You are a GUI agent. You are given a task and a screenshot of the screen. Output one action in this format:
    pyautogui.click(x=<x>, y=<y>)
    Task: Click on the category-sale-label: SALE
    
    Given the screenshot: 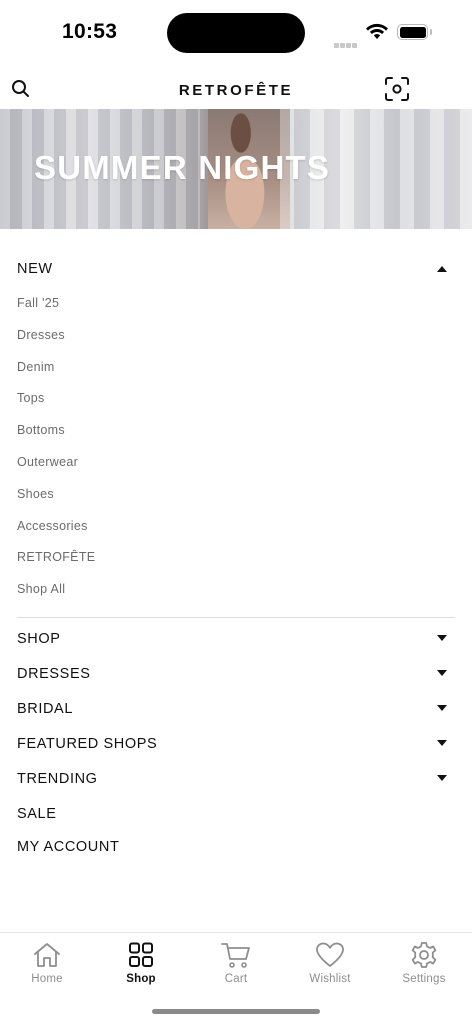 What is the action you would take?
    pyautogui.click(x=37, y=813)
    